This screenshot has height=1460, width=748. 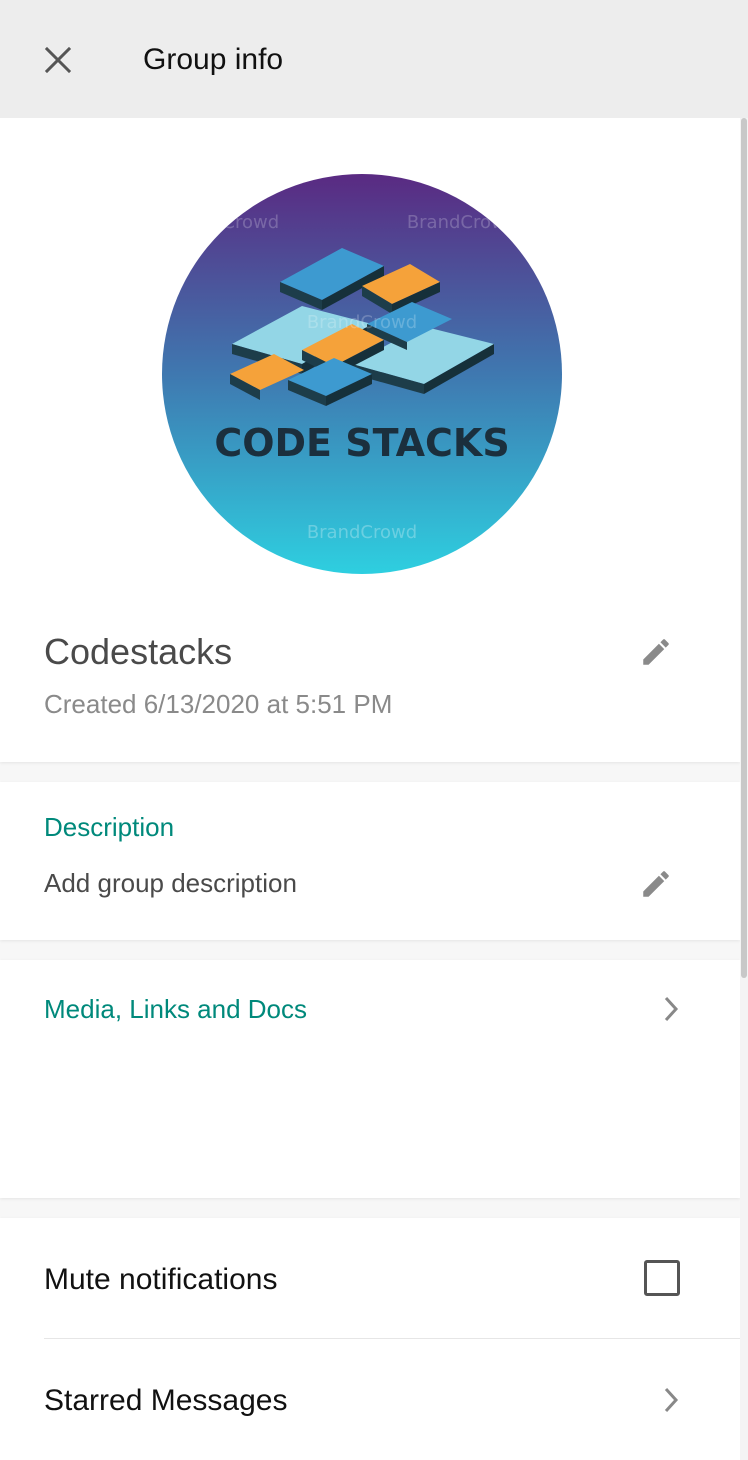 What do you see at coordinates (170, 883) in the screenshot?
I see `group-description-field: Add group description` at bounding box center [170, 883].